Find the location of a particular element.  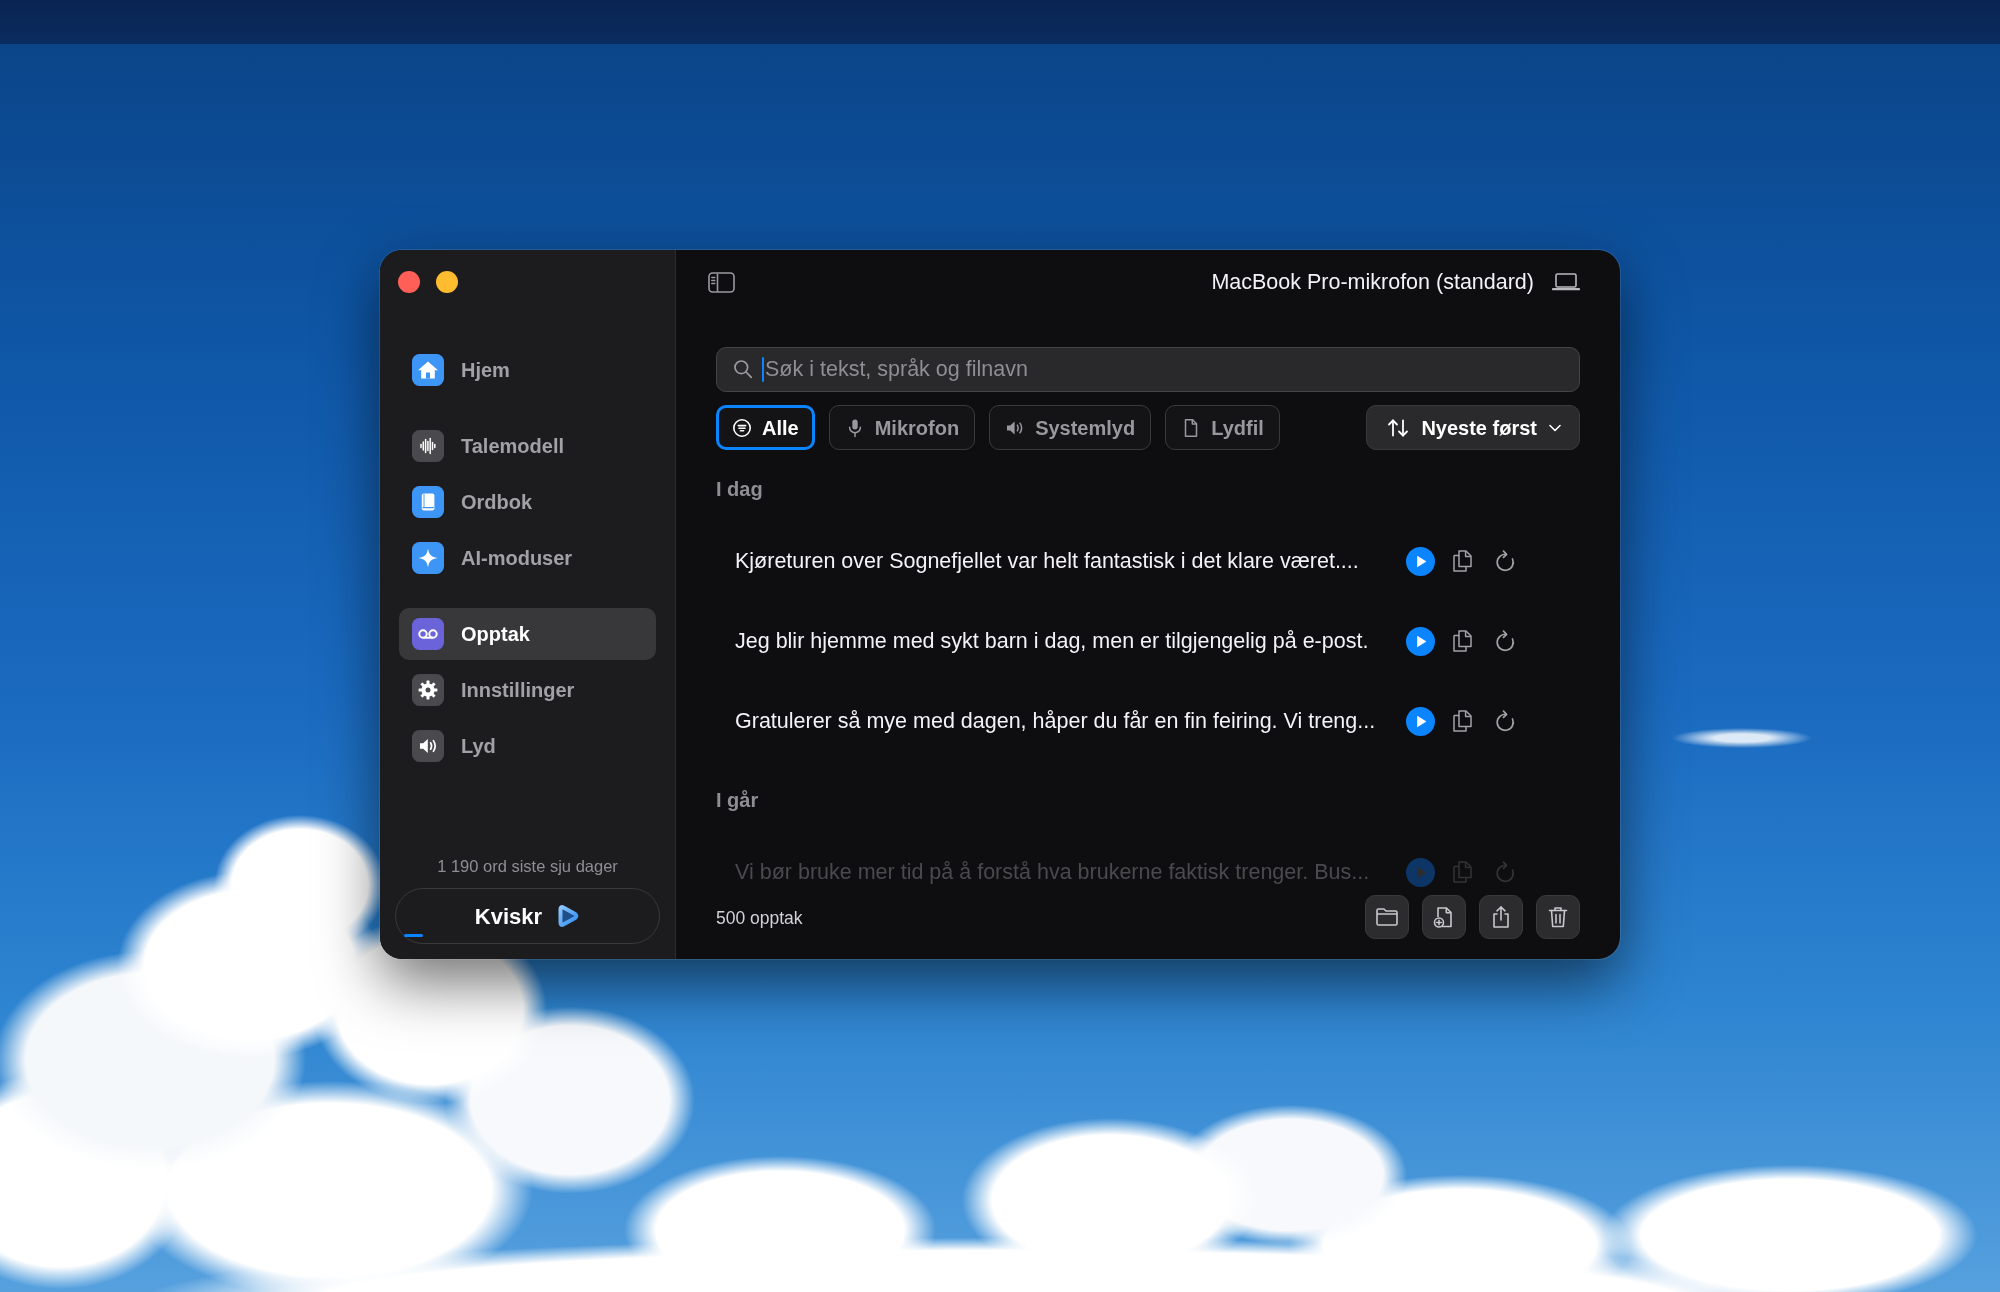

word-count-text: 1 190 ord siste sju dager is located at coordinates (527, 866).